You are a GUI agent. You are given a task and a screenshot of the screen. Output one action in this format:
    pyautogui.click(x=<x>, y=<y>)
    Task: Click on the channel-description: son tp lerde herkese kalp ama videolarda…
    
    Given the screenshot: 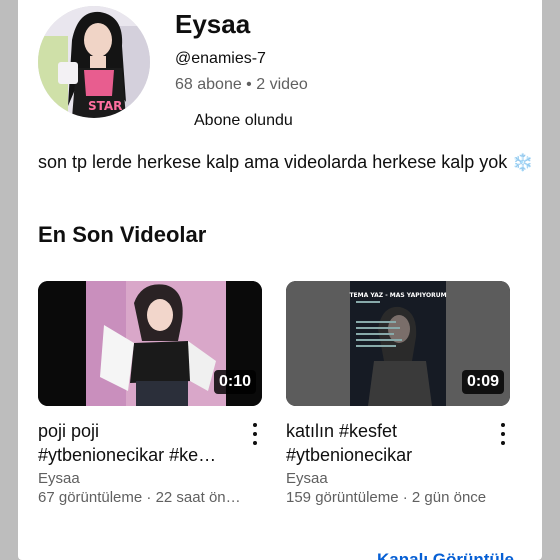 What is the action you would take?
    pyautogui.click(x=286, y=162)
    